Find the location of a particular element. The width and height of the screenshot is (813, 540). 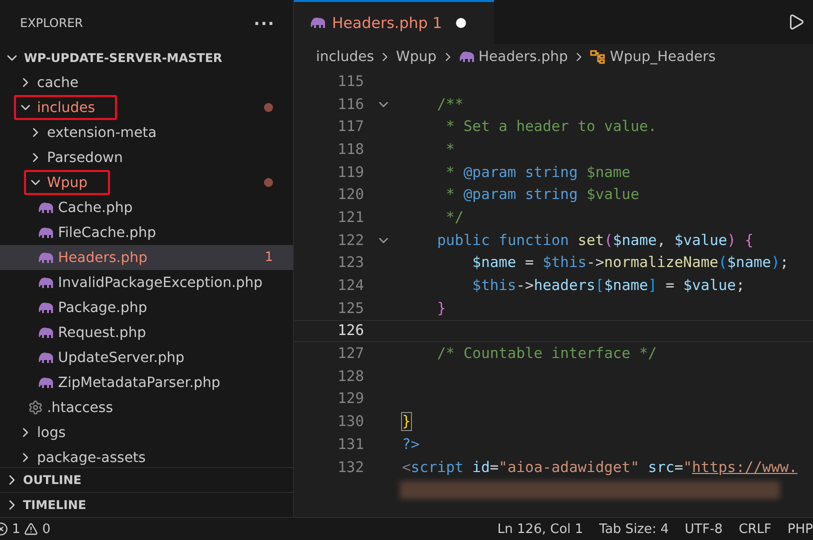

line-number: 127 is located at coordinates (350, 353).